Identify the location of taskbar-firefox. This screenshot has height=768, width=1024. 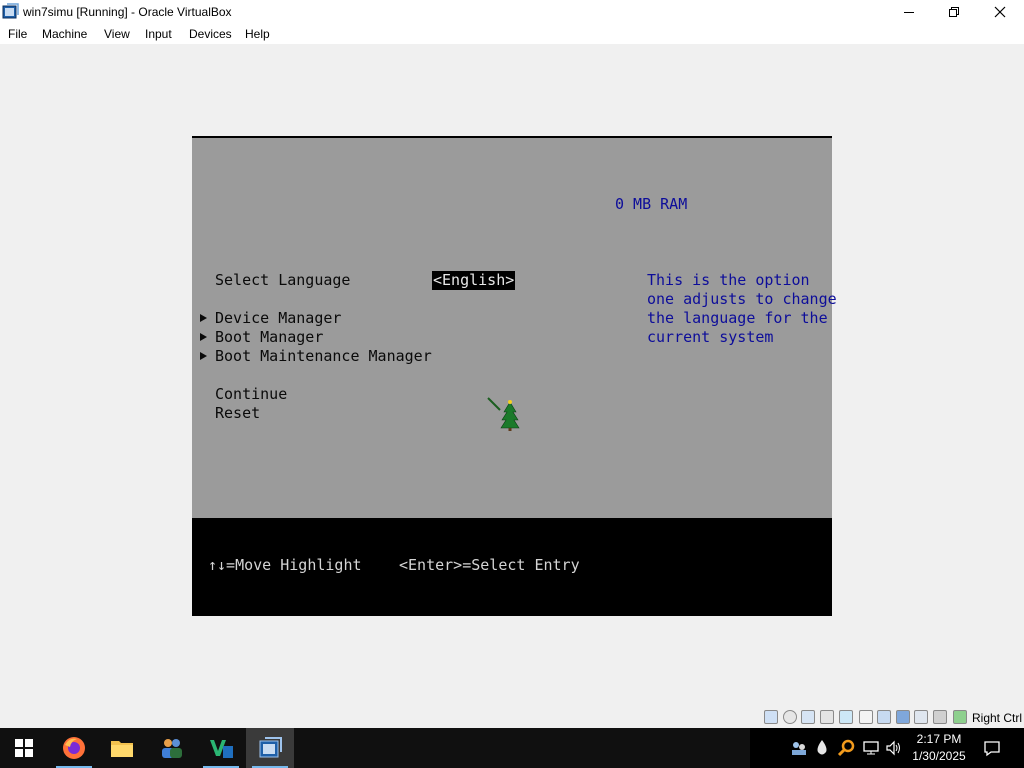
(74, 748).